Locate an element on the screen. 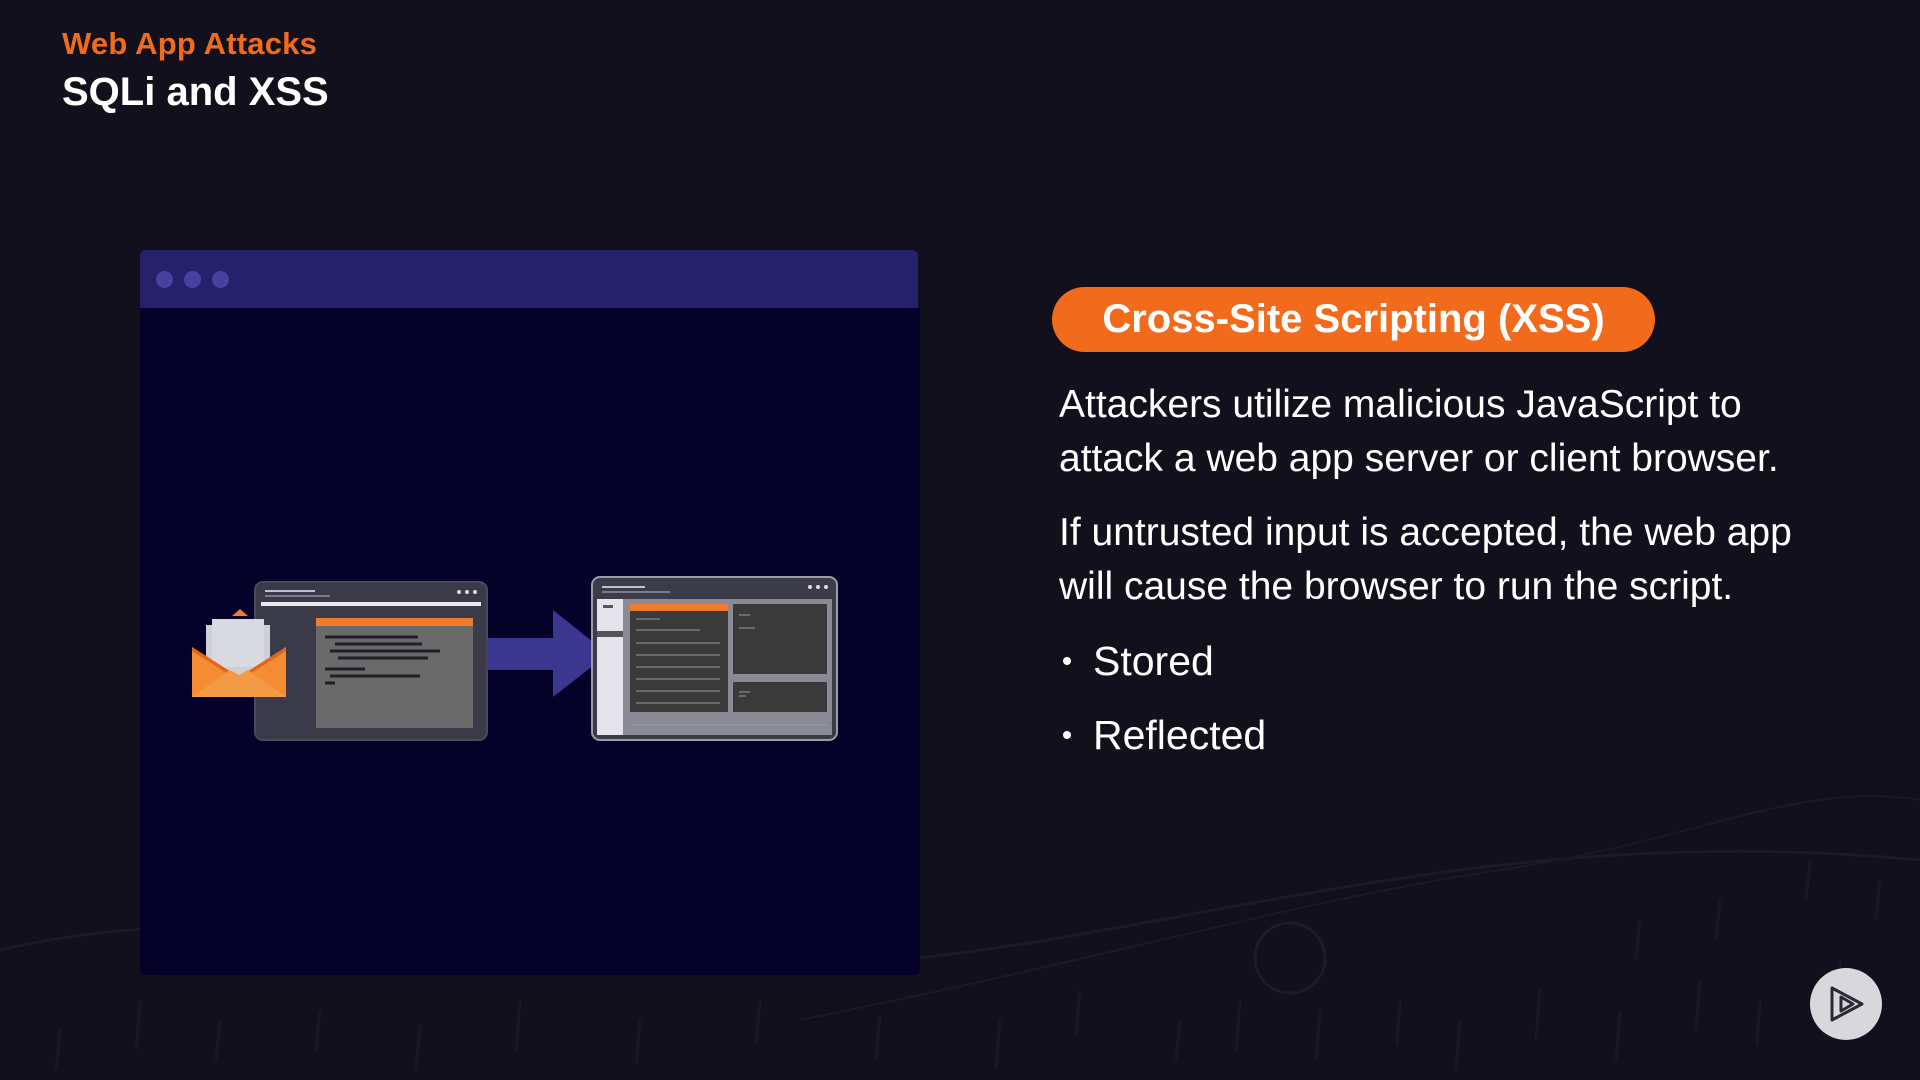 This screenshot has width=1920, height=1080. play-logo-button is located at coordinates (1846, 1004).